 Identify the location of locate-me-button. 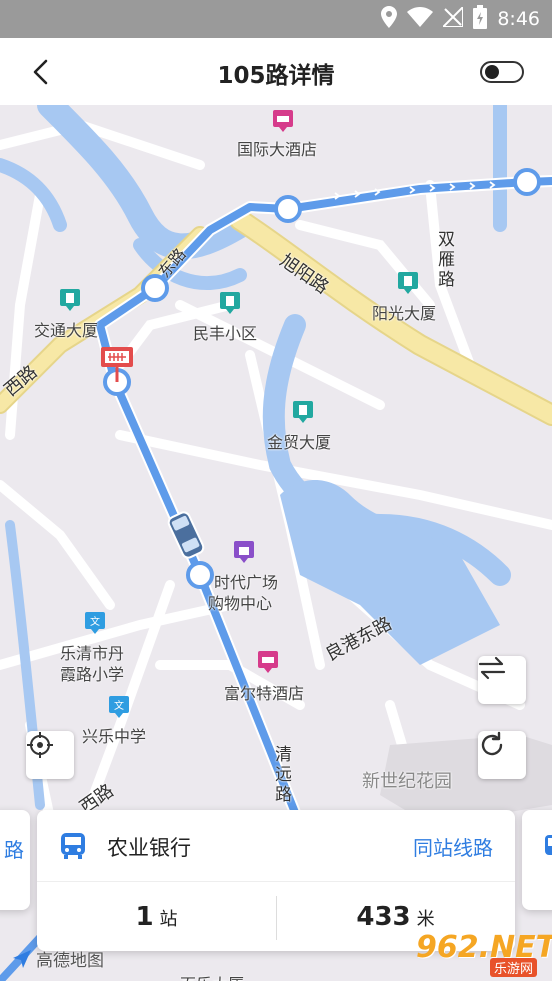
(50, 755).